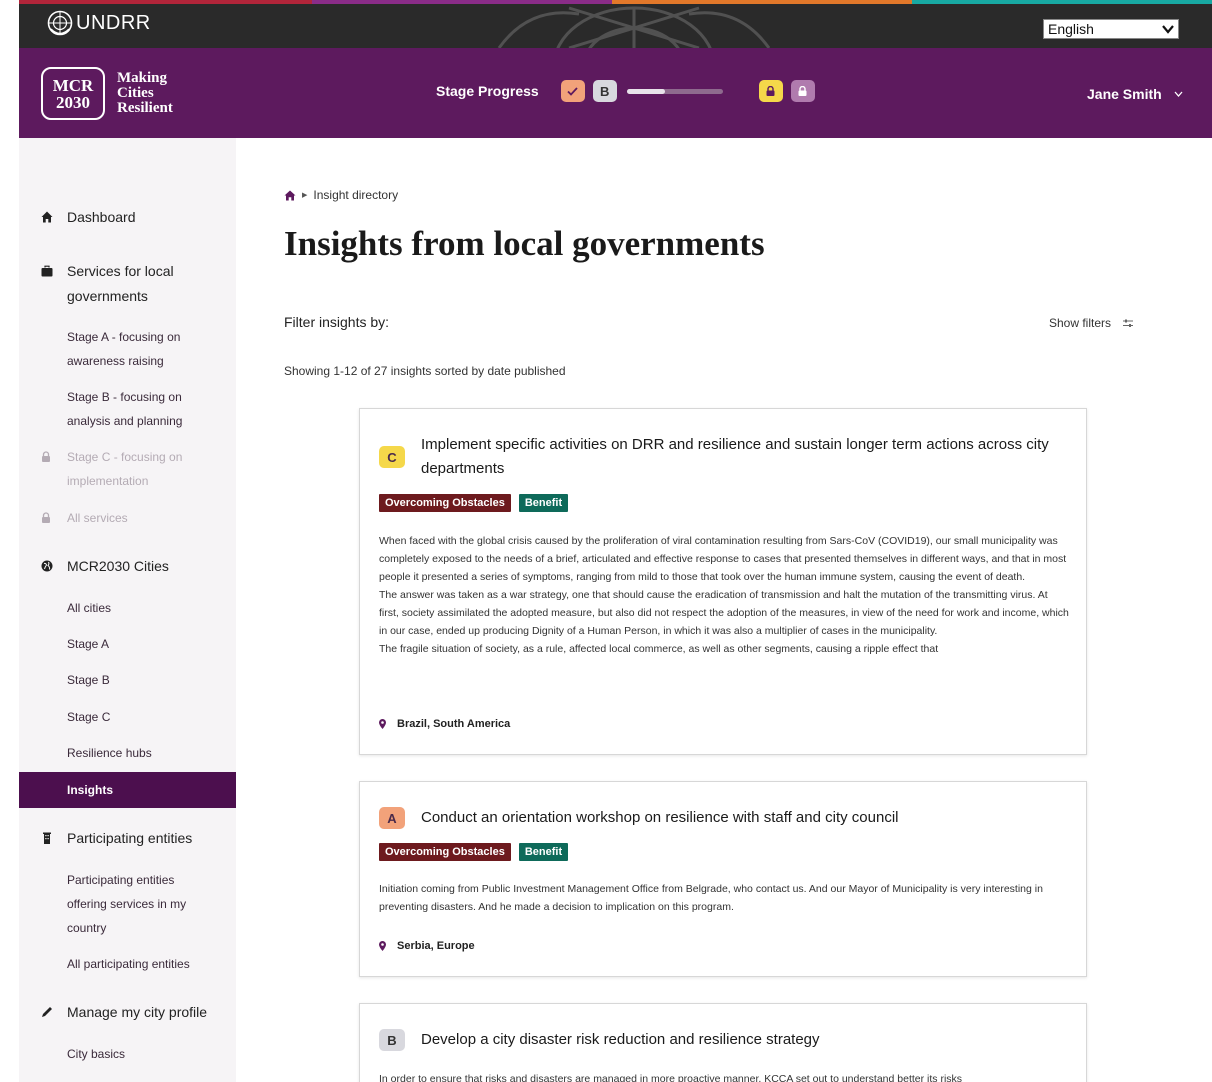 This screenshot has width=1212, height=1082. What do you see at coordinates (1062, 2) in the screenshot?
I see `stripe-teal` at bounding box center [1062, 2].